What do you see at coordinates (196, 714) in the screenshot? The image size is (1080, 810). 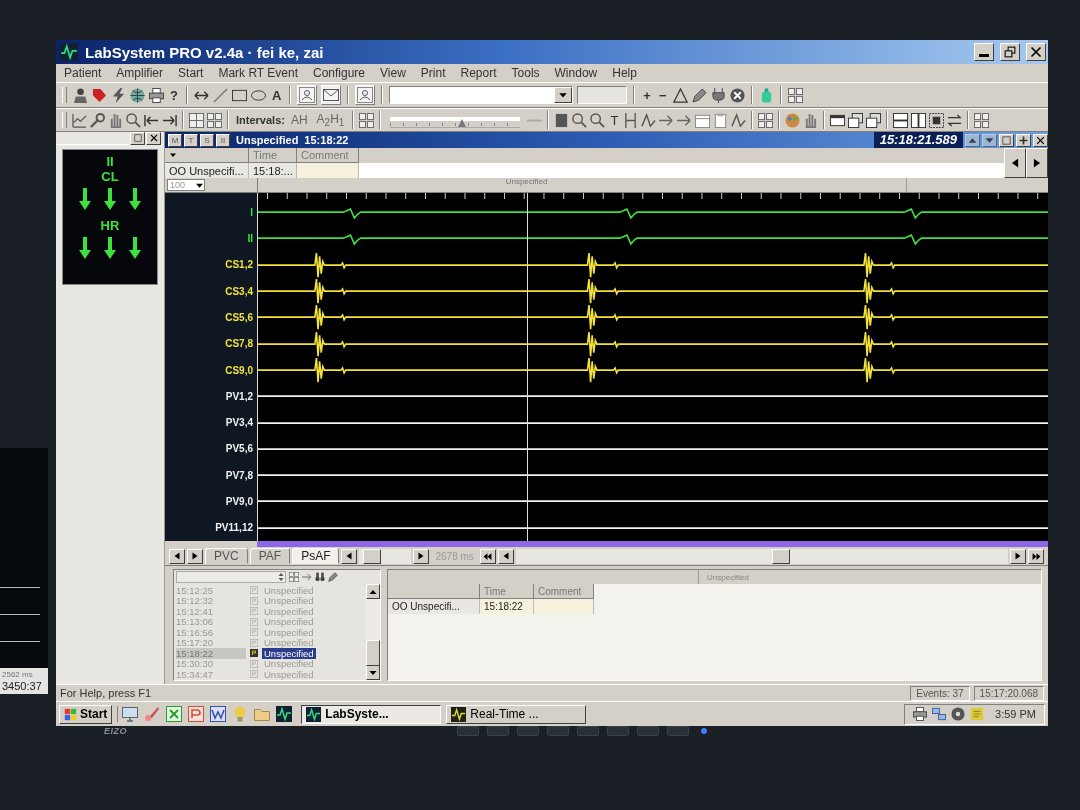 I see `presentation-icon` at bounding box center [196, 714].